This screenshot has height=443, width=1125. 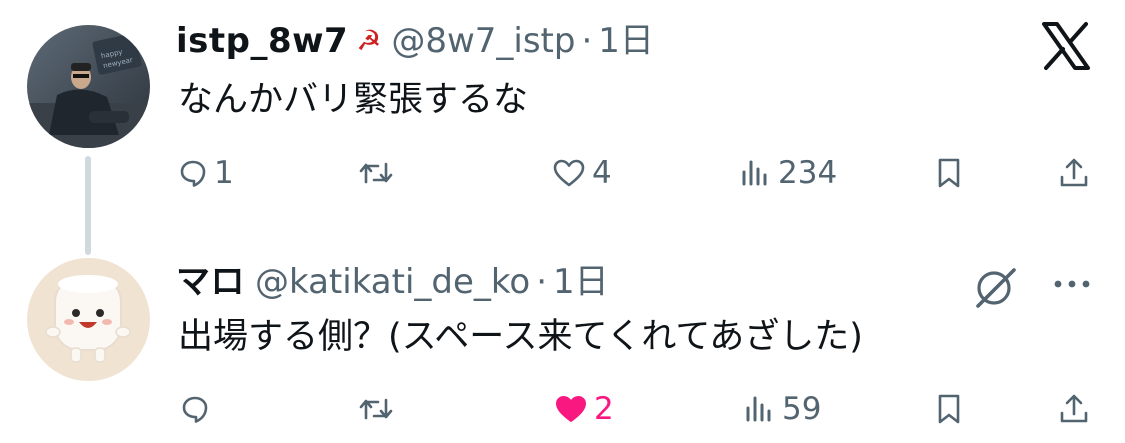 I want to click on like-button: 2, so click(x=584, y=409).